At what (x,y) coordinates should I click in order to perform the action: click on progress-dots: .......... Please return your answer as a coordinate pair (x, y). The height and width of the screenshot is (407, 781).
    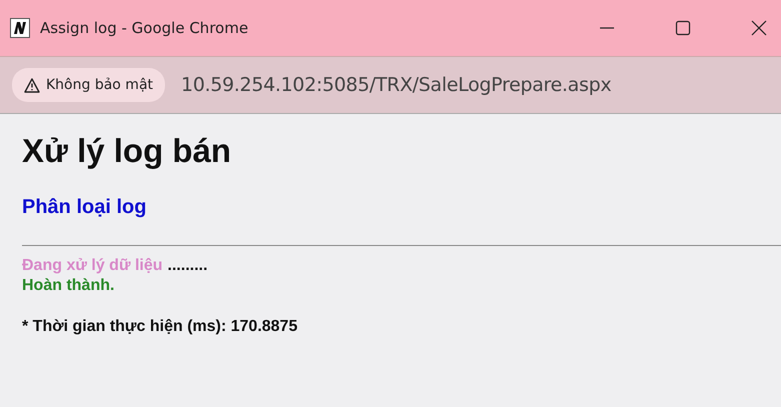
    Looking at the image, I should click on (188, 265).